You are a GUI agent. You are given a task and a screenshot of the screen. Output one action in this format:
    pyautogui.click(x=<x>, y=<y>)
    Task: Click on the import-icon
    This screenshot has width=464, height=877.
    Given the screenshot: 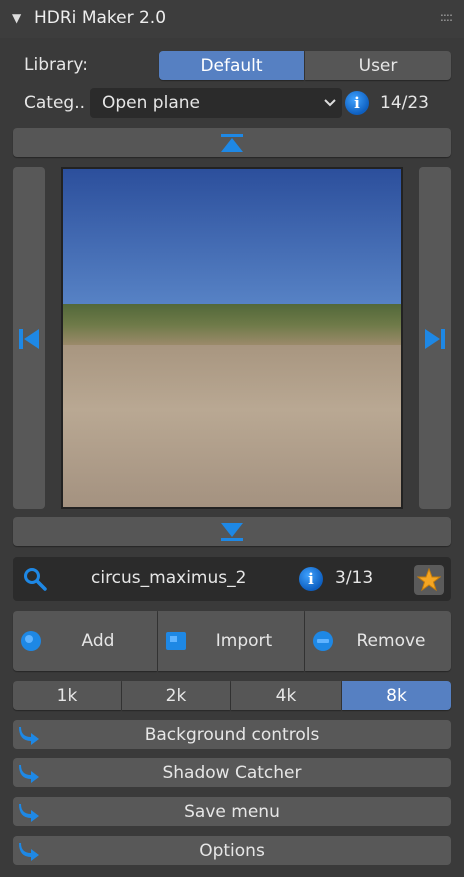 What is the action you would take?
    pyautogui.click(x=176, y=641)
    